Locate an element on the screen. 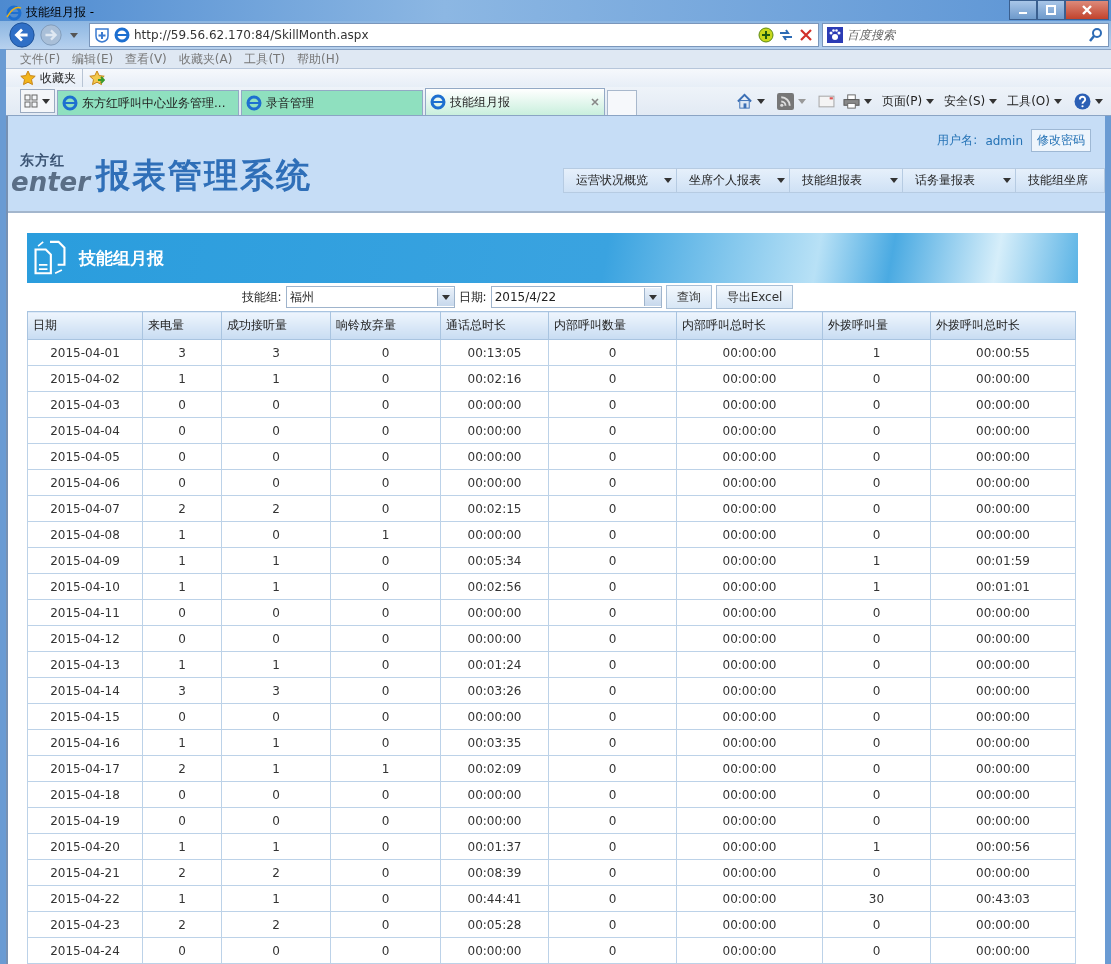 The width and height of the screenshot is (1111, 964). group-dropdown: 福州 is located at coordinates (370, 297).